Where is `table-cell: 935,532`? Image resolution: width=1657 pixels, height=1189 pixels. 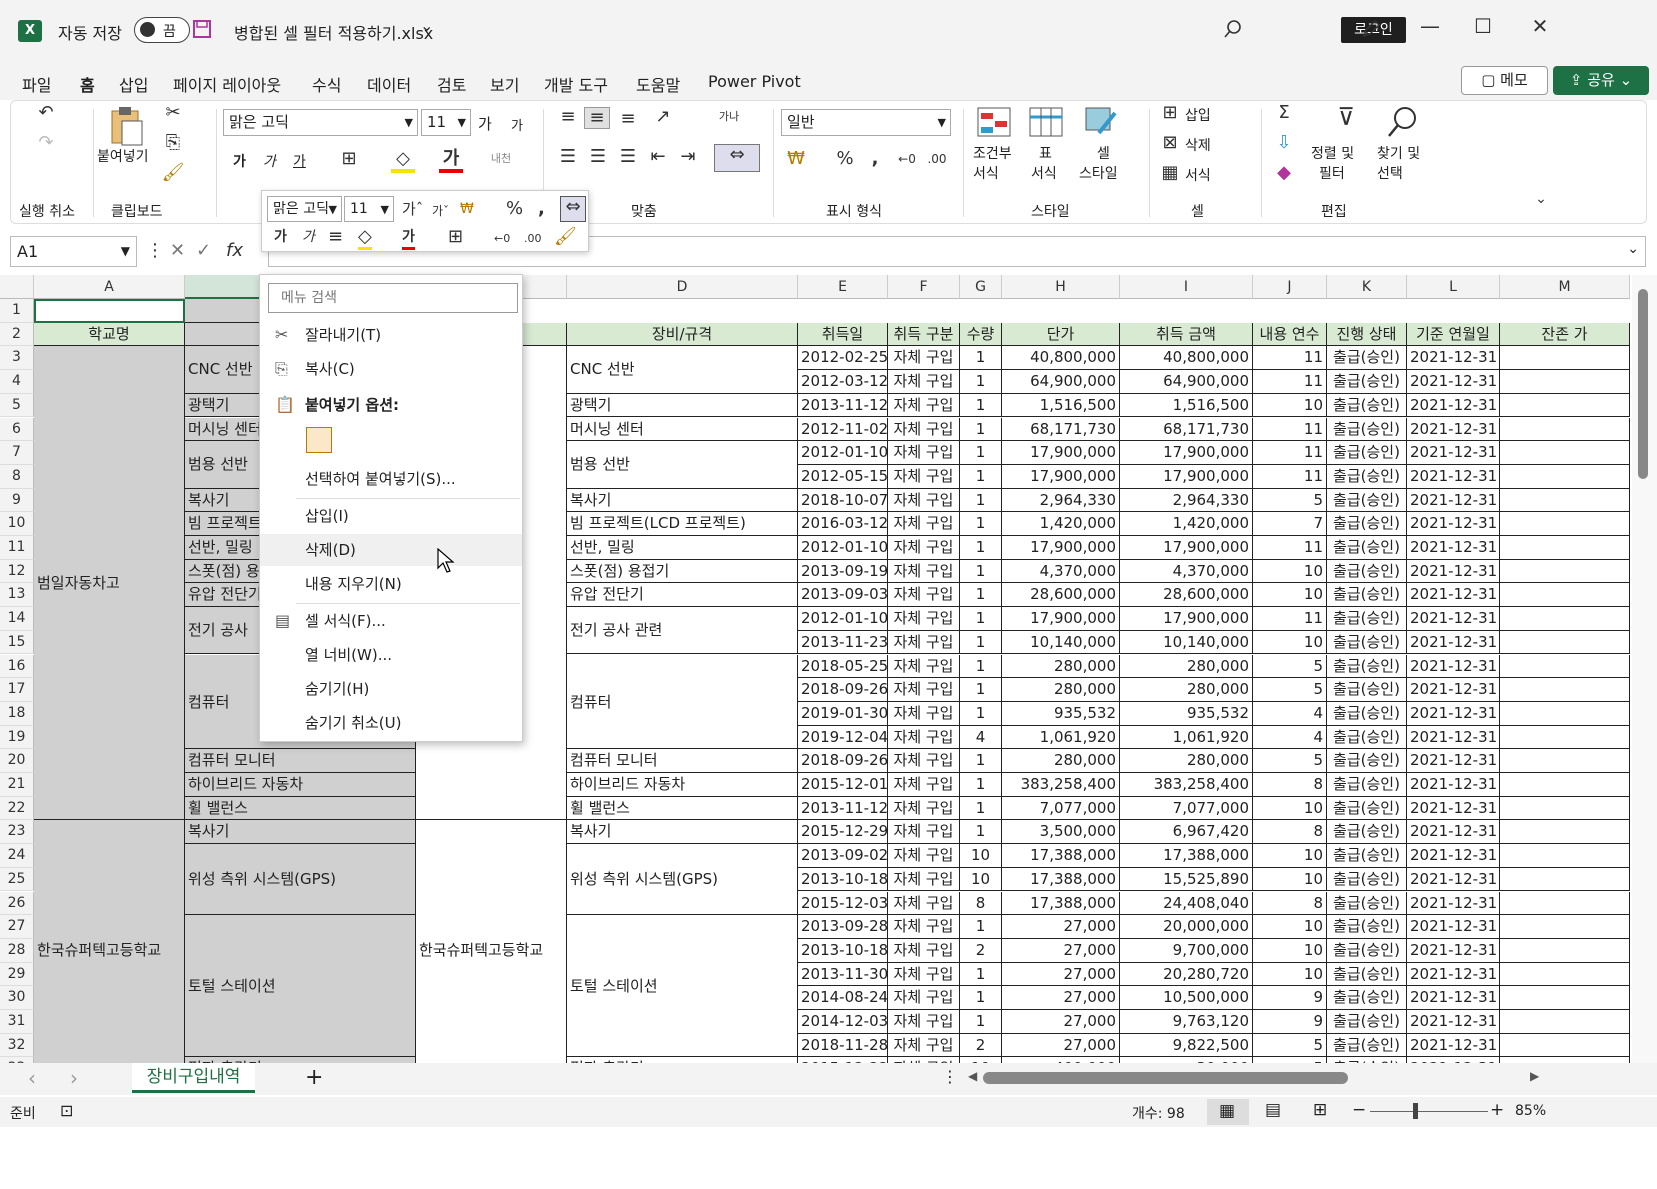 table-cell: 935,532 is located at coordinates (1186, 713).